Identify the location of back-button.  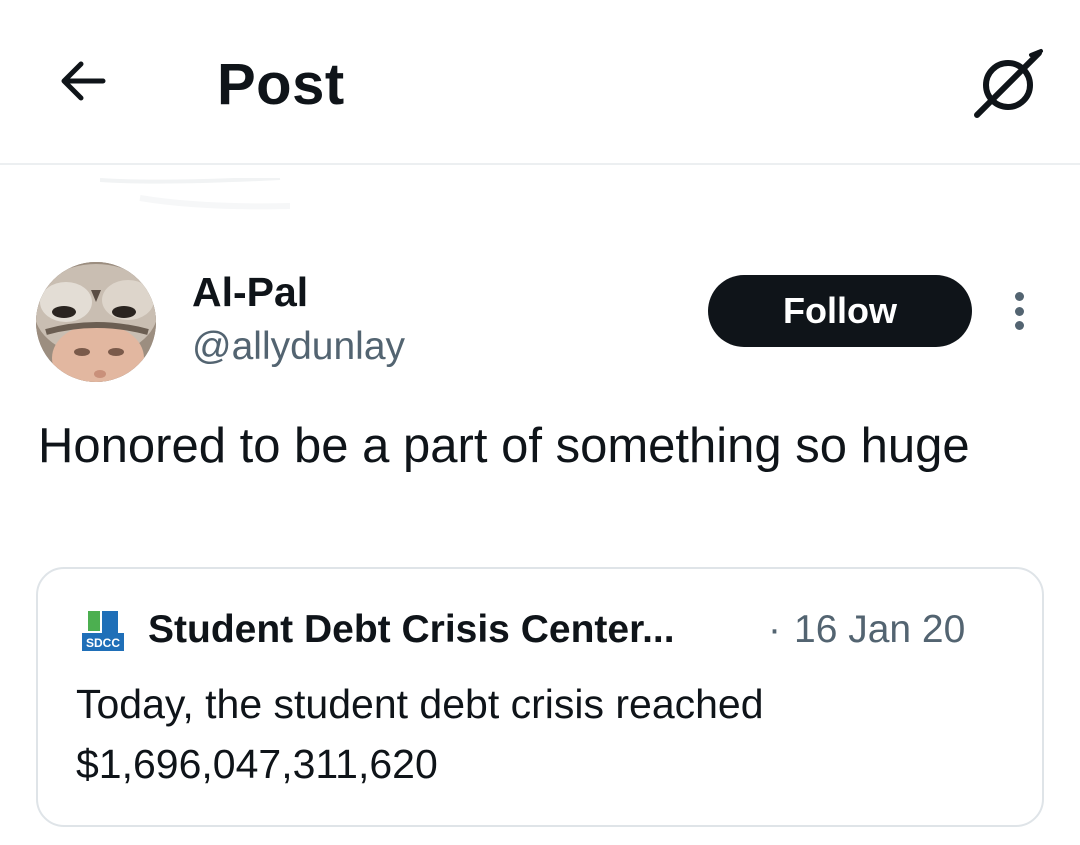
(83, 81).